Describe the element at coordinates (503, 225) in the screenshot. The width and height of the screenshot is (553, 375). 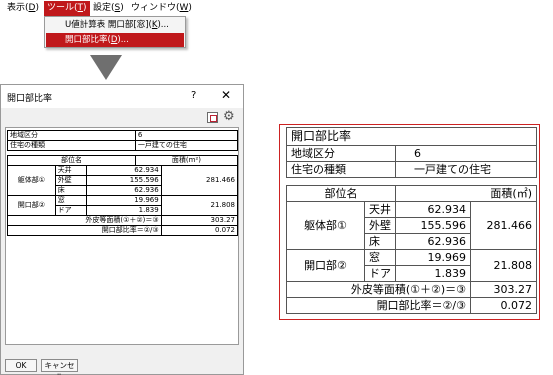
I see `form-body-total: 281.466` at that location.